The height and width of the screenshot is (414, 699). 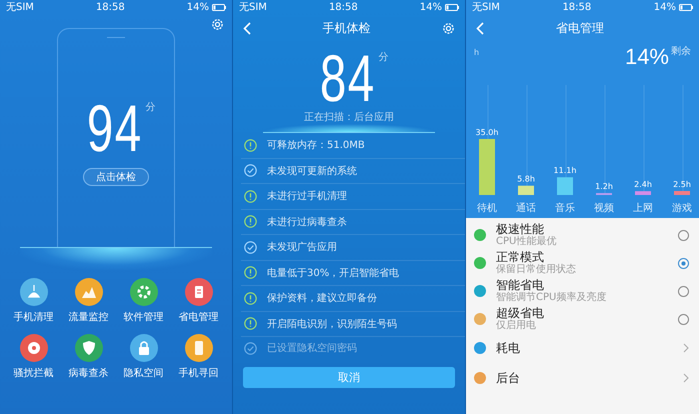 What do you see at coordinates (33, 301) in the screenshot?
I see `tool-button: 手机清理` at bounding box center [33, 301].